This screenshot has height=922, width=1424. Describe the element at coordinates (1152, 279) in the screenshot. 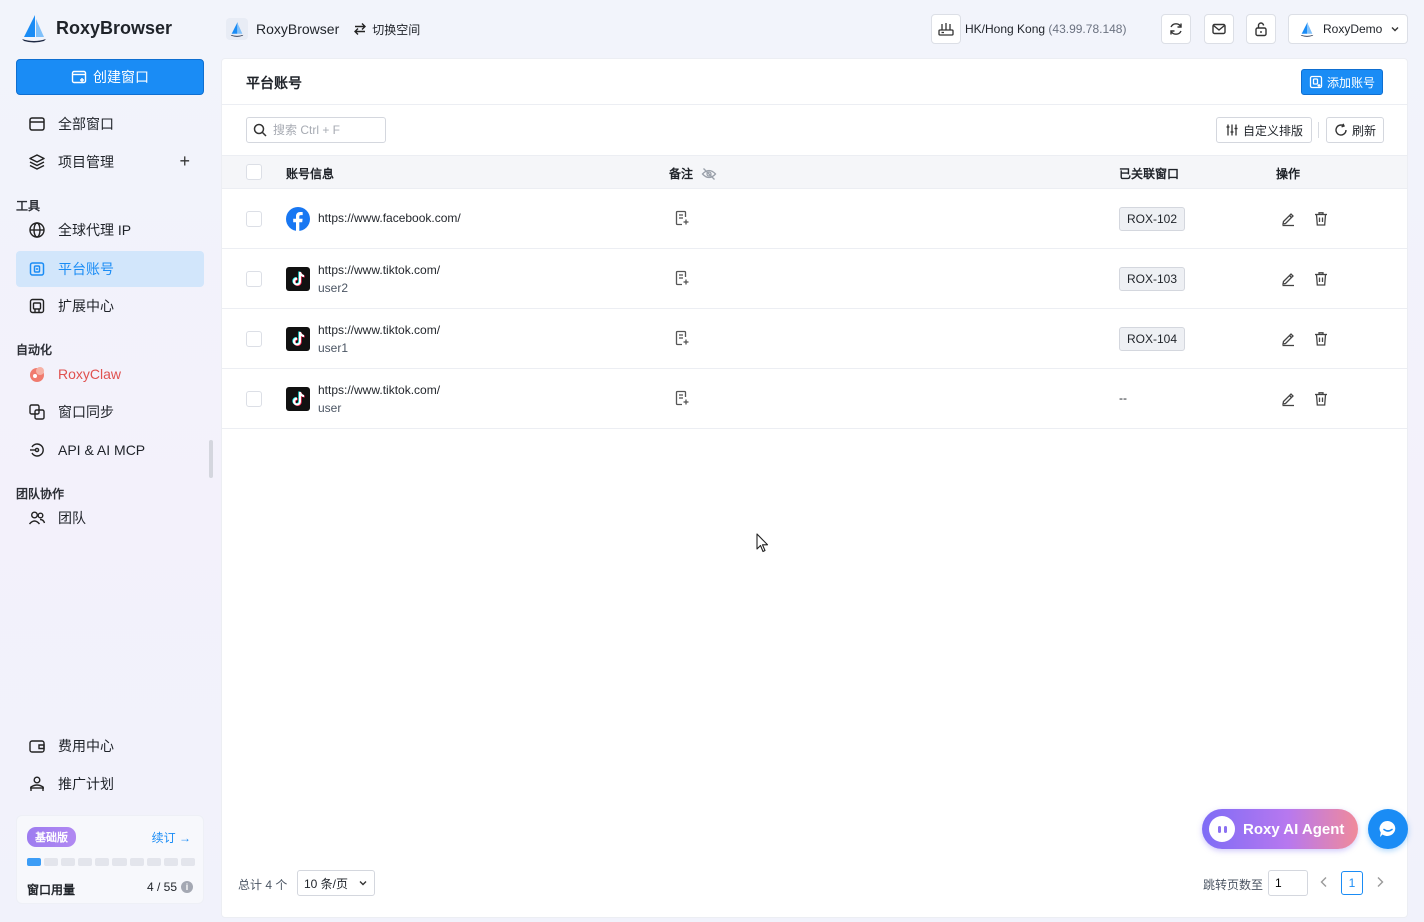

I see `linked-window-tag: ROX-103` at that location.